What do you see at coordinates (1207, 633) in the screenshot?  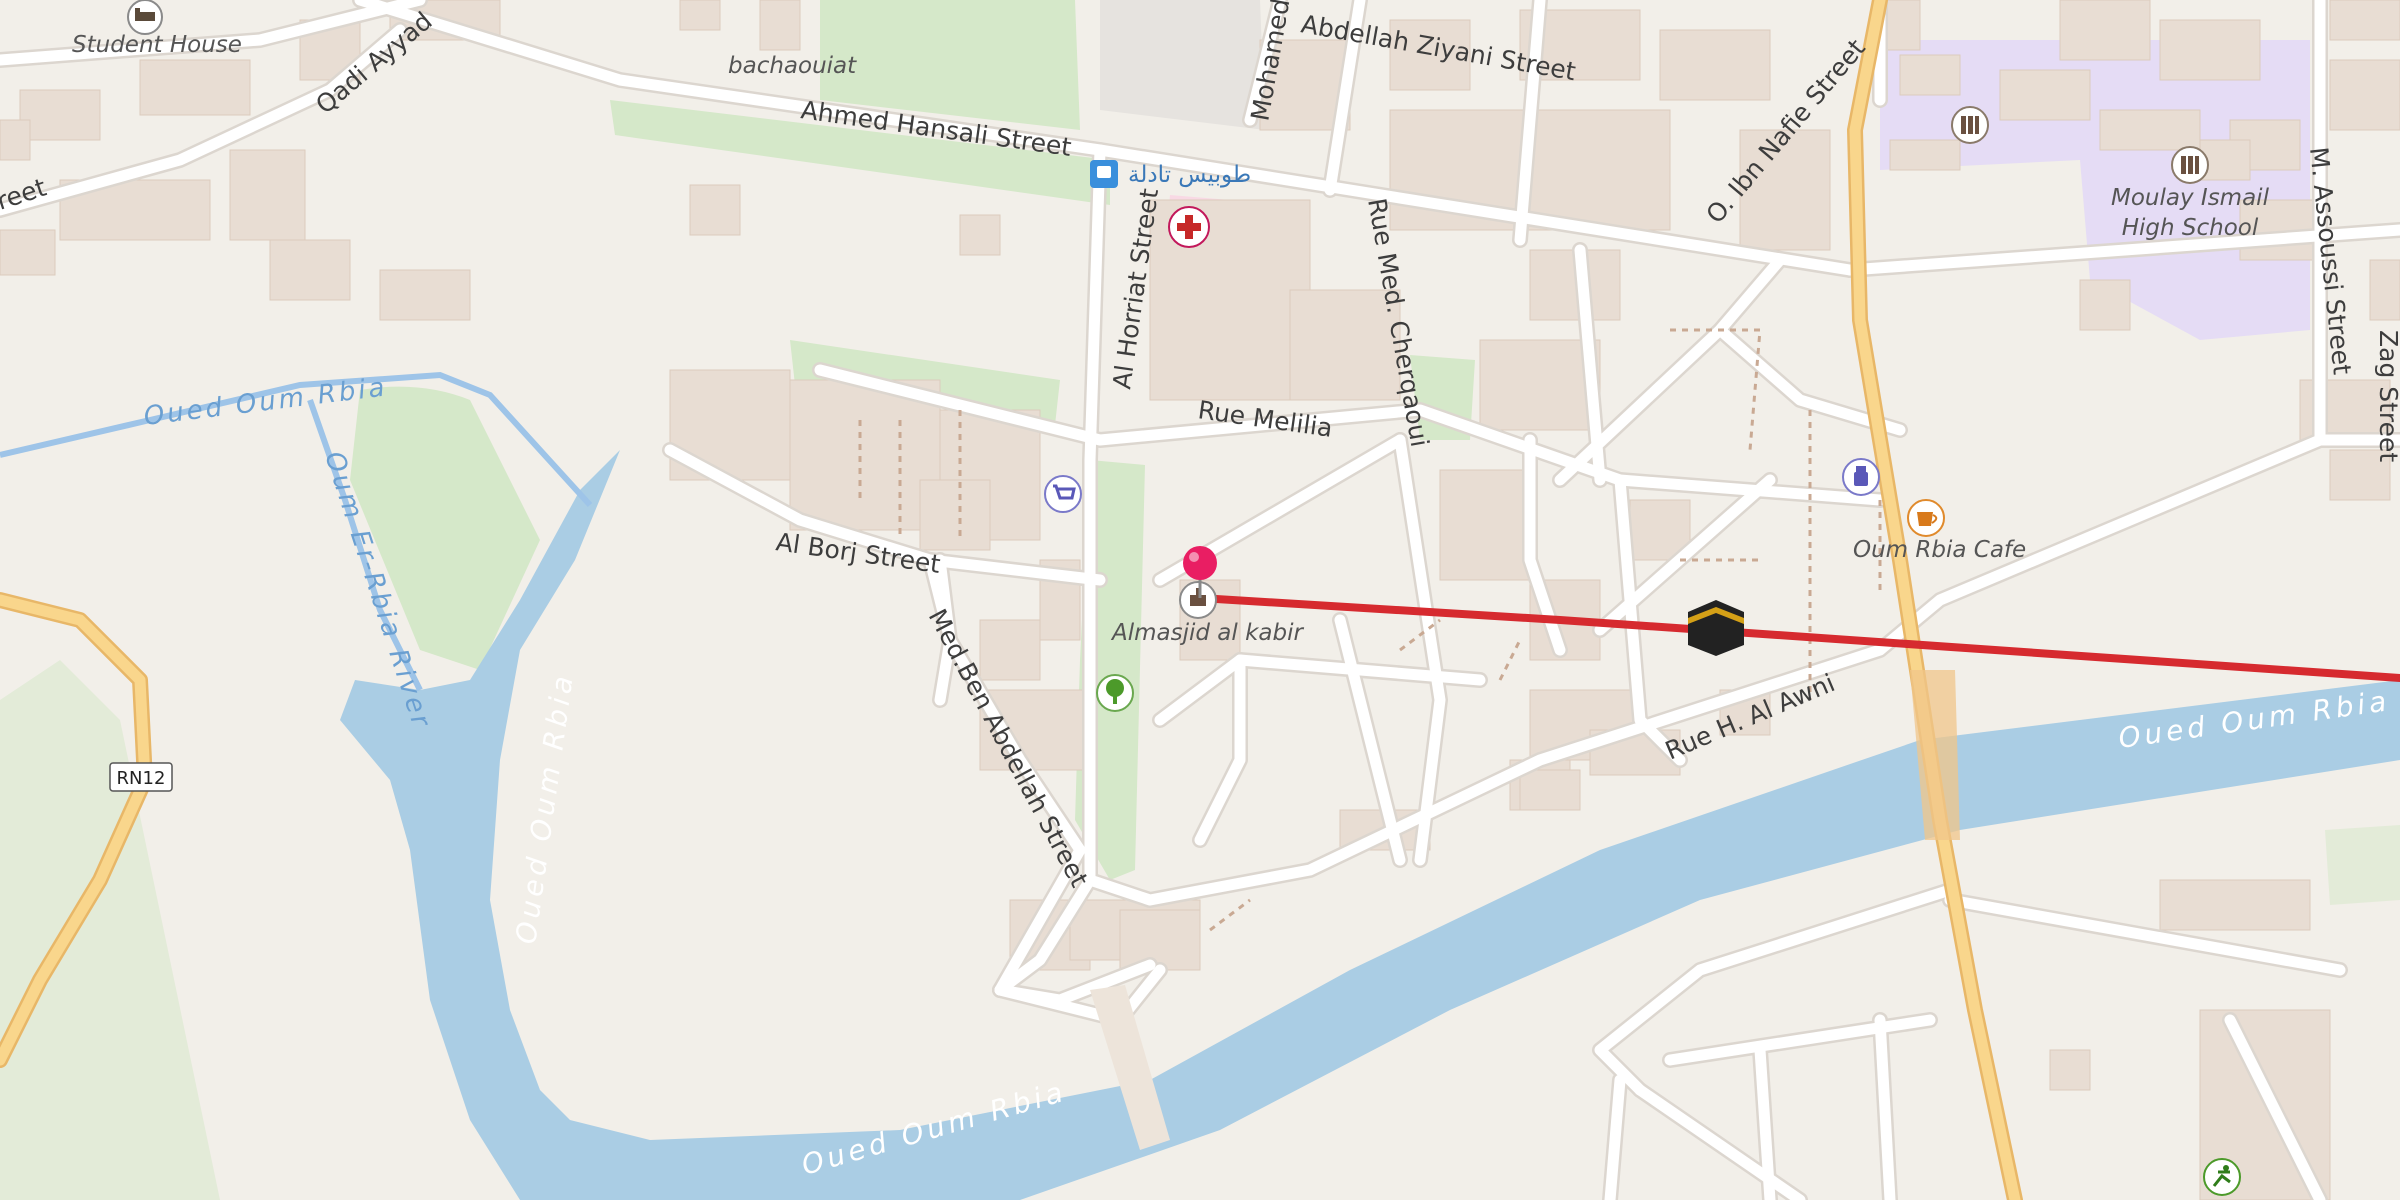 I see `poi-label-almasjid: Almasjid al kabir` at bounding box center [1207, 633].